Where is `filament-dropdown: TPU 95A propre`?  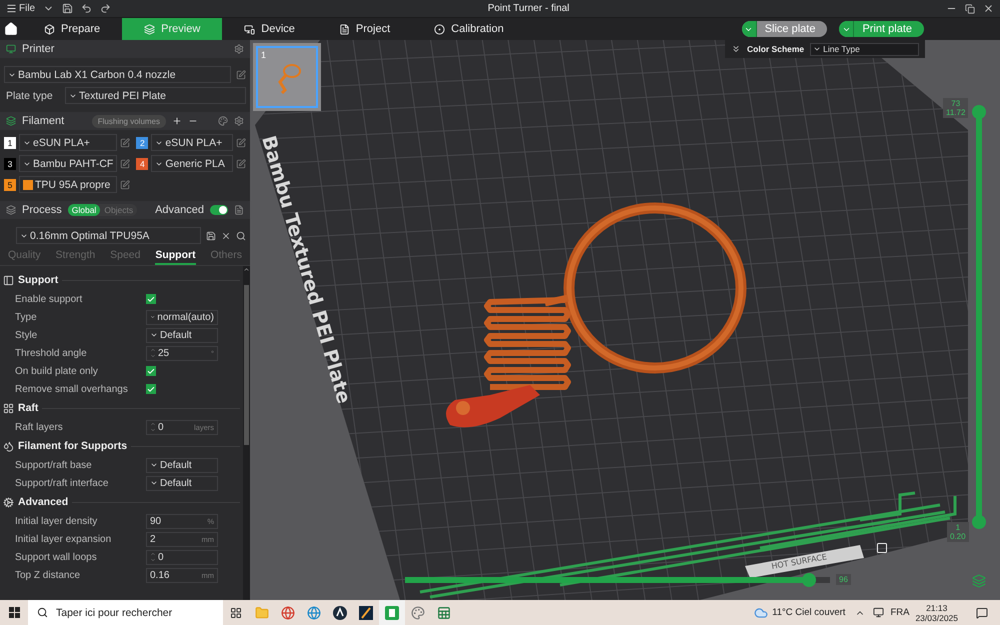
filament-dropdown: TPU 95A propre is located at coordinates (68, 184).